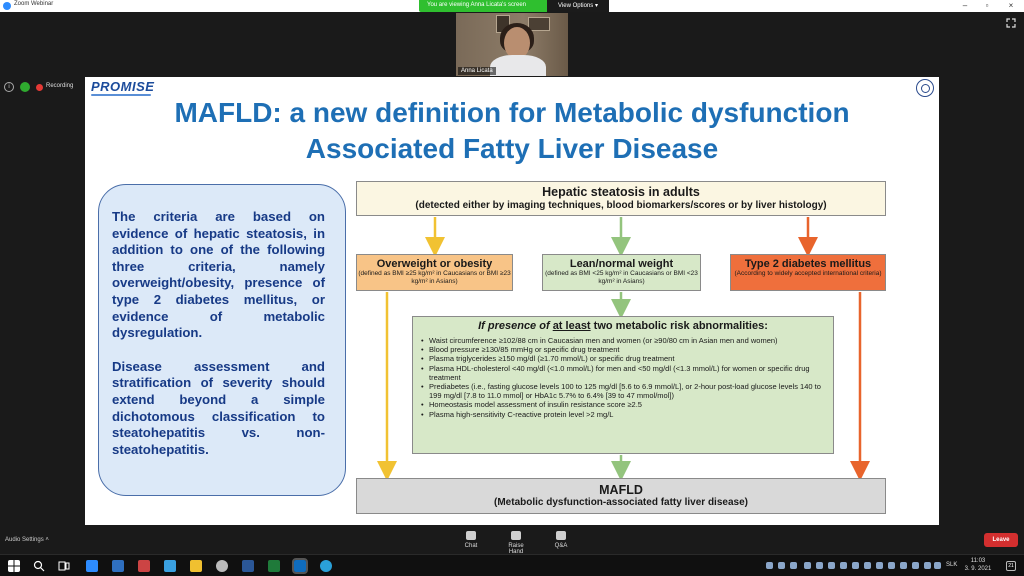 Image resolution: width=1024 pixels, height=576 pixels. What do you see at coordinates (39, 566) in the screenshot?
I see `search-icon` at bounding box center [39, 566].